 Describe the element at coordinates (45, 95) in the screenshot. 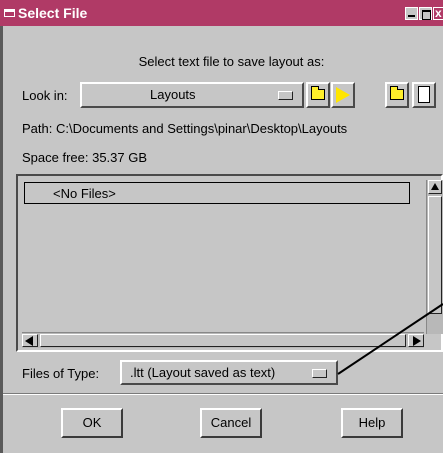

I see `look-in-label: Look in:` at that location.